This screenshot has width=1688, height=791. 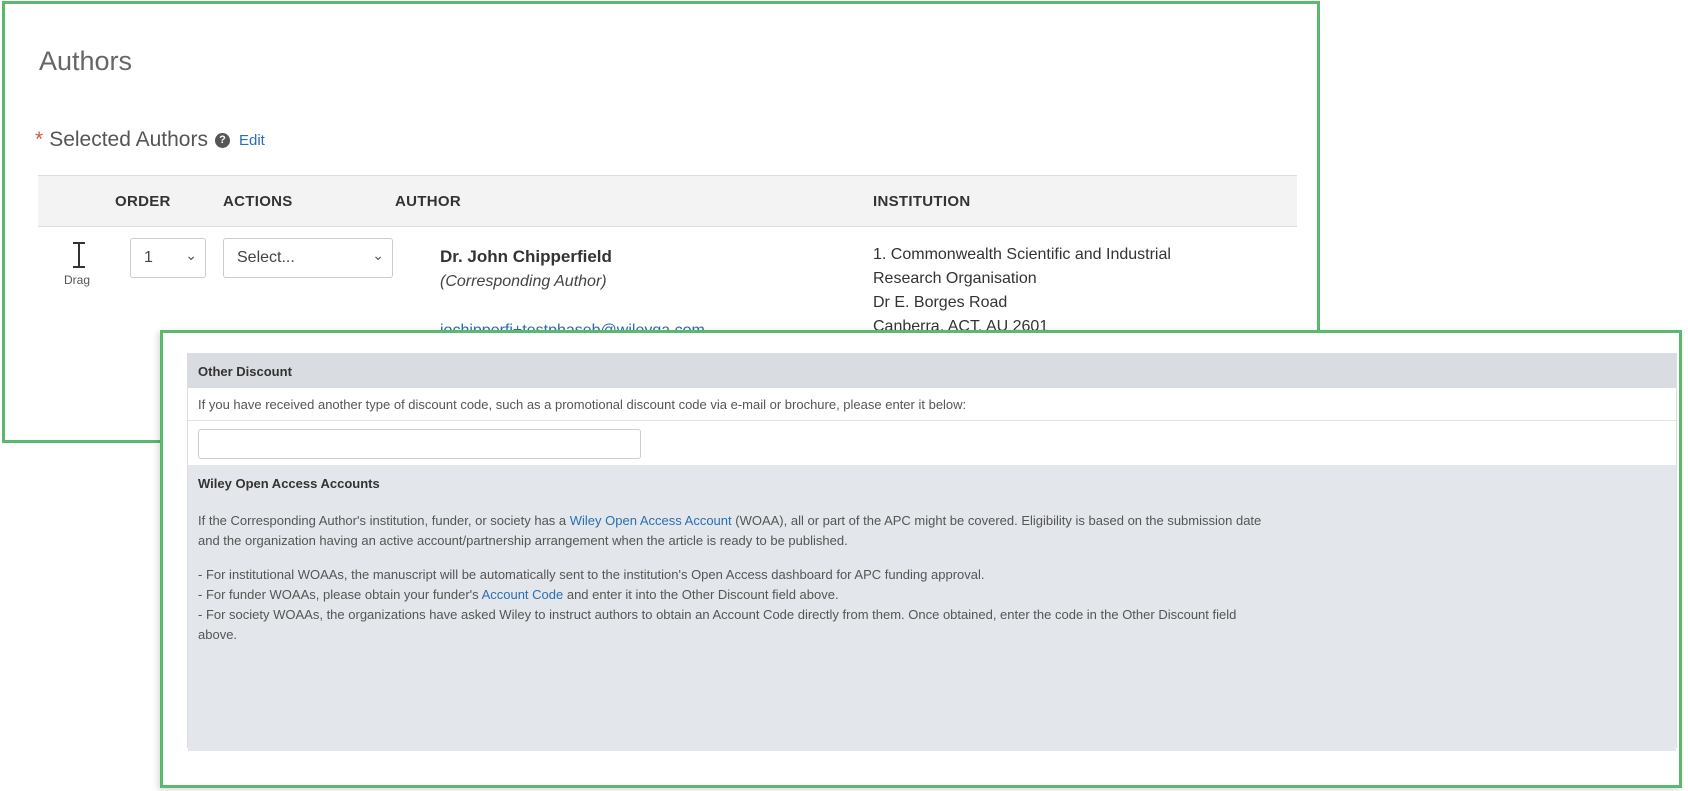 What do you see at coordinates (932, 371) in the screenshot?
I see `other-discount-header: Other Discount` at bounding box center [932, 371].